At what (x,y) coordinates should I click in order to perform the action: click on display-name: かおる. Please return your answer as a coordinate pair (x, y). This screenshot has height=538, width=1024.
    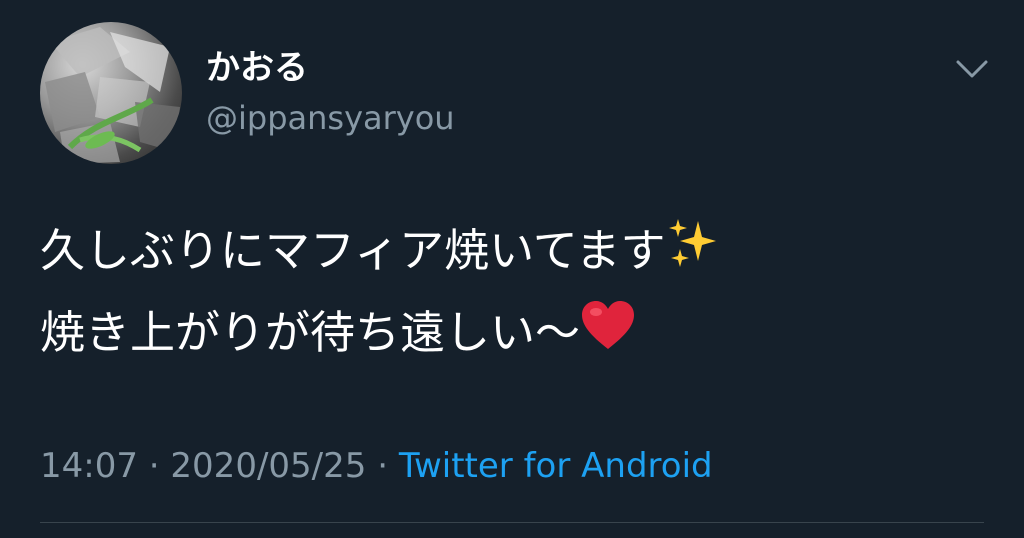
    Looking at the image, I should click on (257, 68).